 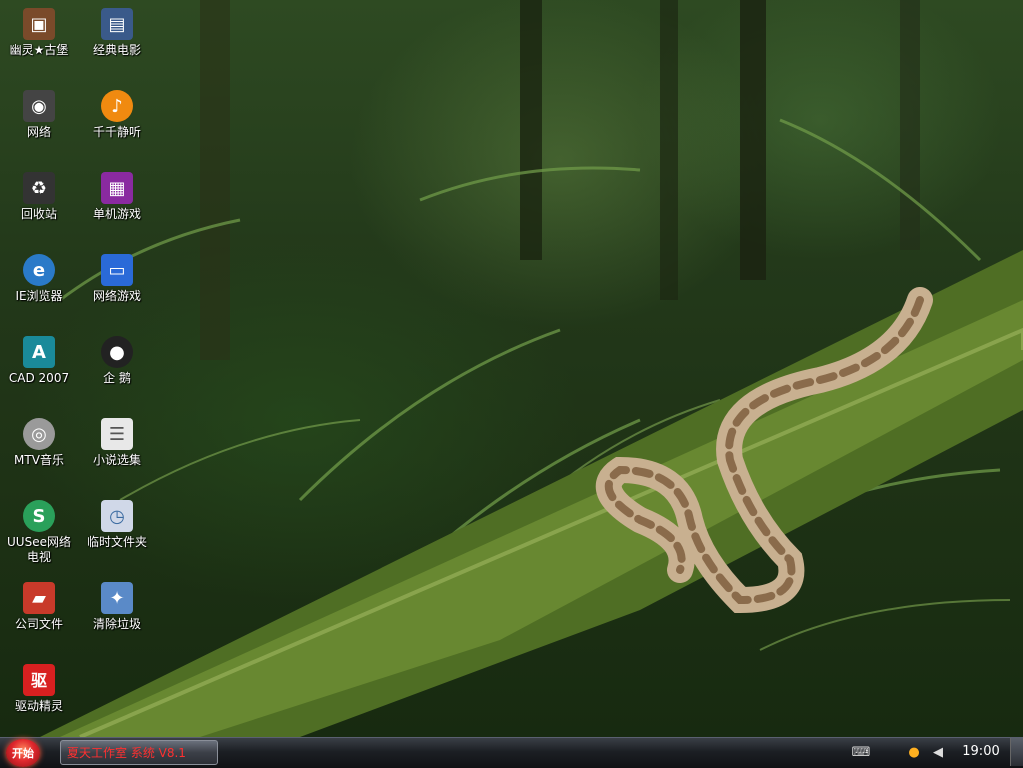 I want to click on speaker-icon: ◀, so click(x=938, y=752).